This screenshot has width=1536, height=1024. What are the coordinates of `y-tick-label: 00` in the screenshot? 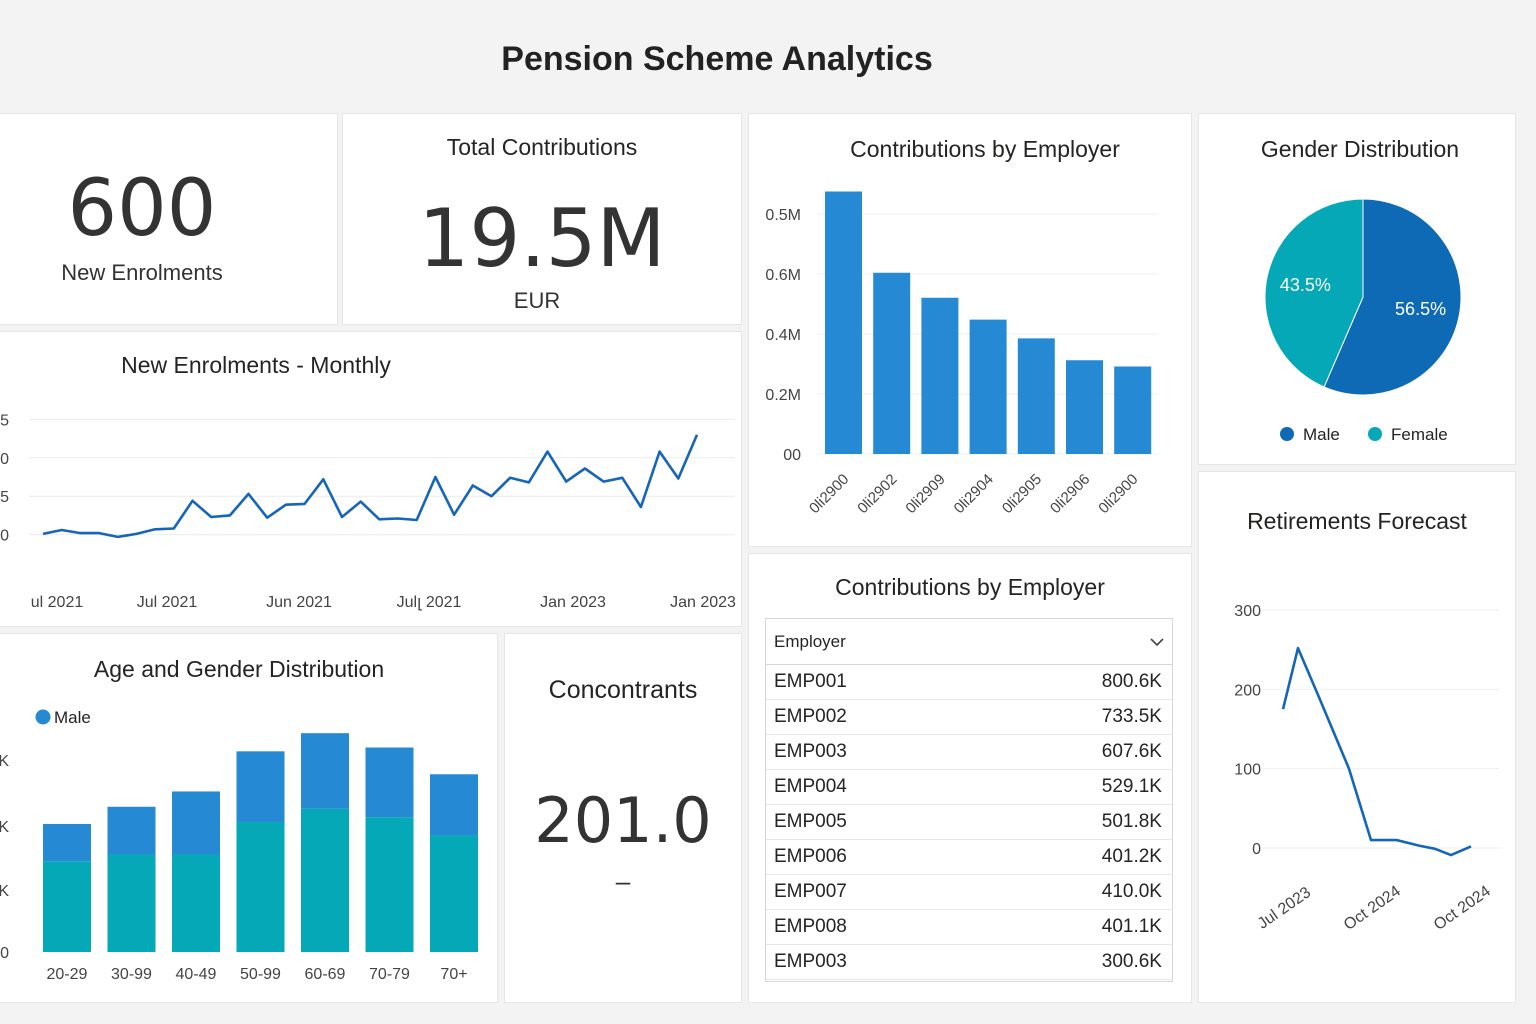 It's located at (792, 455).